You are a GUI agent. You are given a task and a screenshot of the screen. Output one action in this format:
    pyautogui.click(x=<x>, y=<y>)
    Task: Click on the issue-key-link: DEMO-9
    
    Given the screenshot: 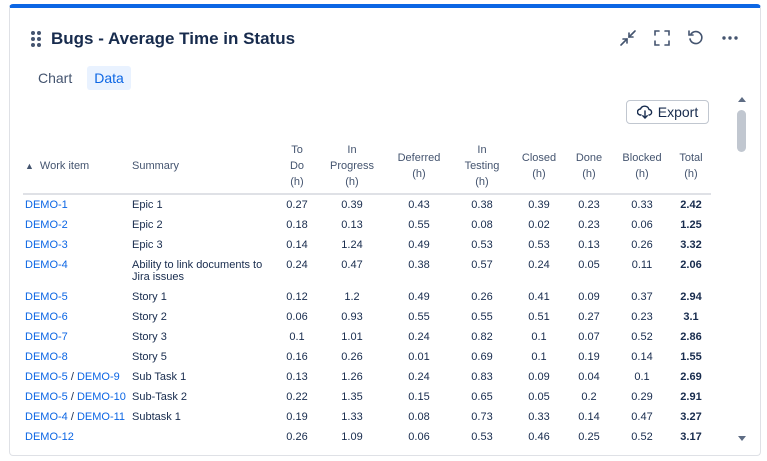 What is the action you would take?
    pyautogui.click(x=98, y=377)
    